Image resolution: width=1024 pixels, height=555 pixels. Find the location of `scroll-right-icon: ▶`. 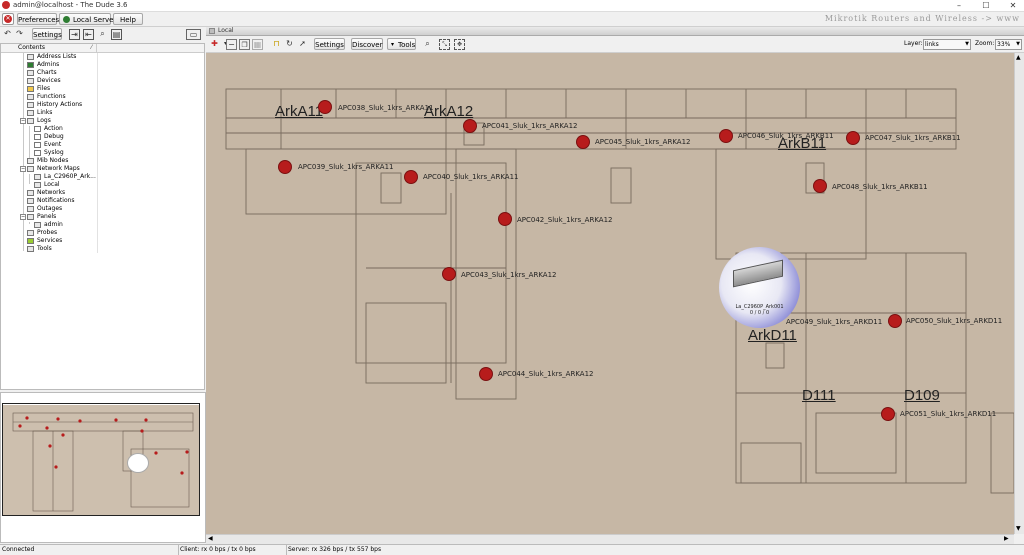

scroll-right-icon: ▶ is located at coordinates (1006, 538).